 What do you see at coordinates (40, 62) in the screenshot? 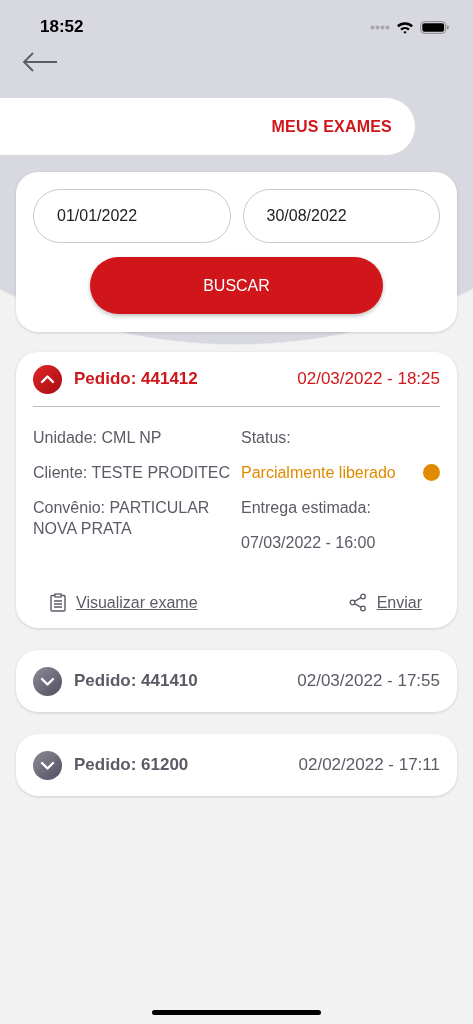
I see `back-arrow-icon` at bounding box center [40, 62].